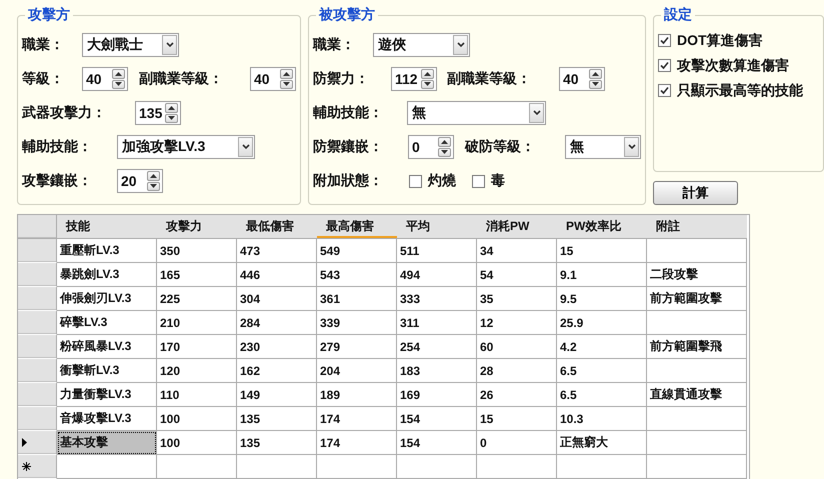  I want to click on table-cell: 粉碎風暴LV.3, so click(107, 347).